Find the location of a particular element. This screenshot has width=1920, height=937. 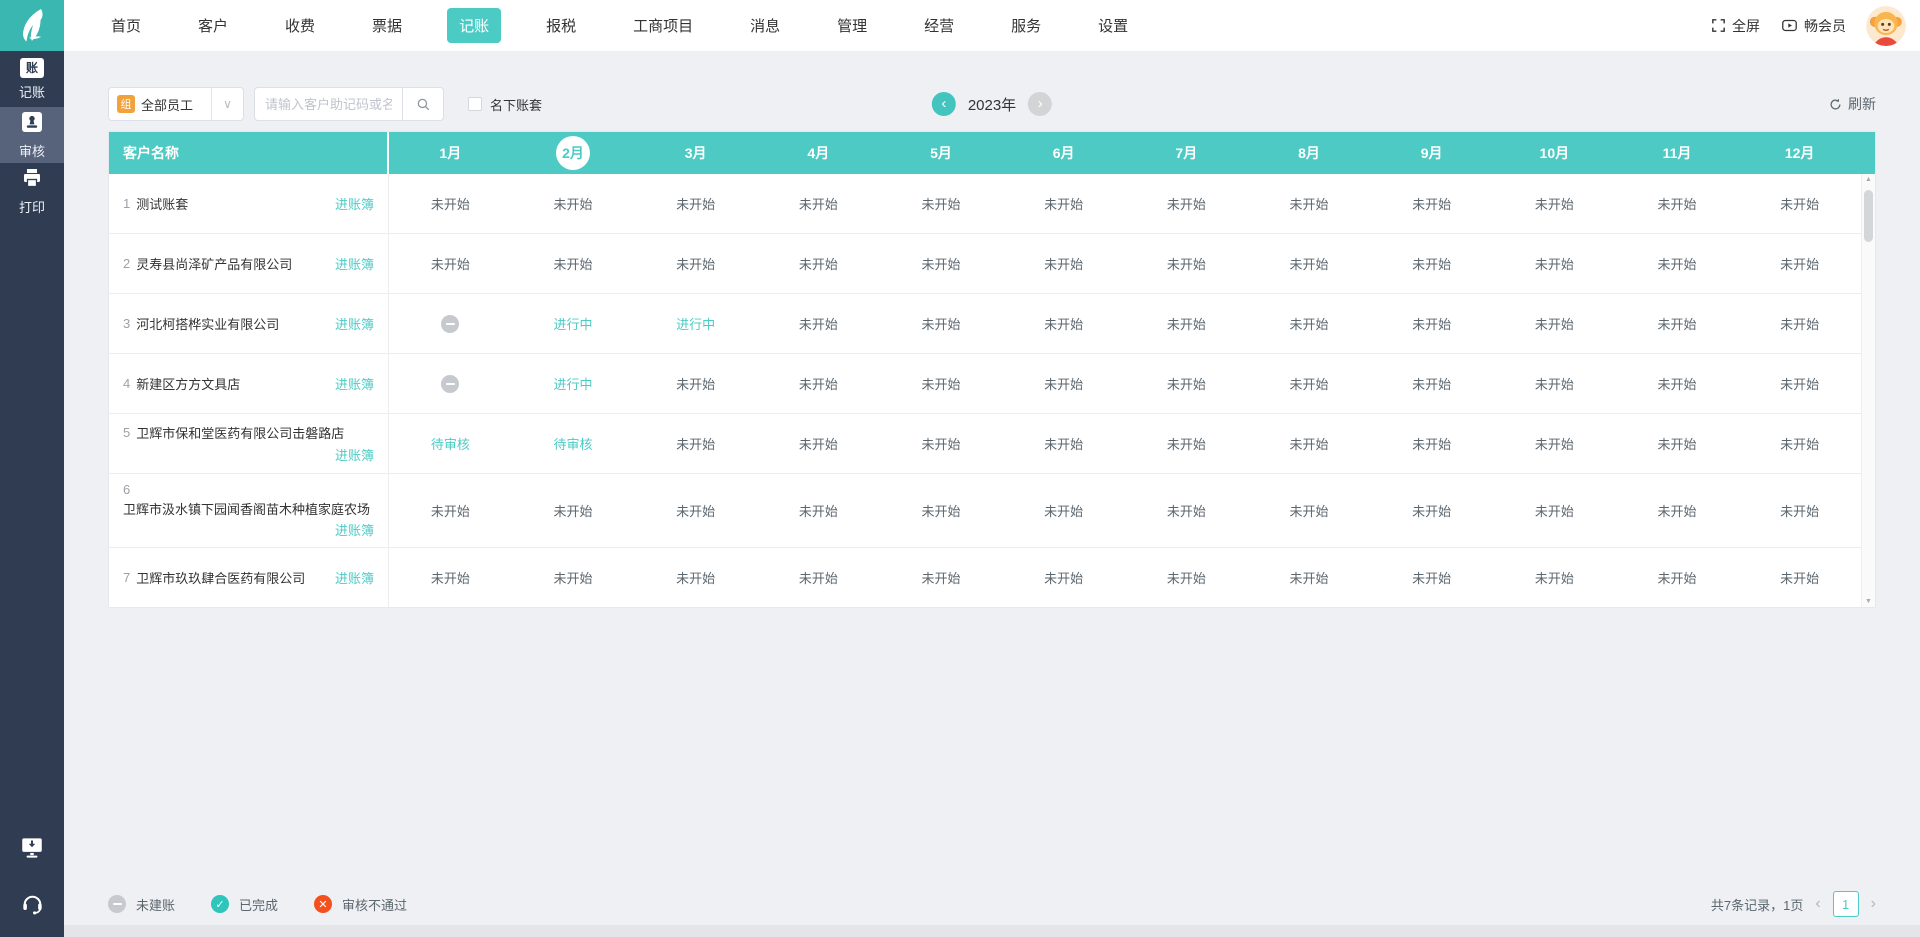

top-nav-item-报税: 报税 is located at coordinates (561, 25).